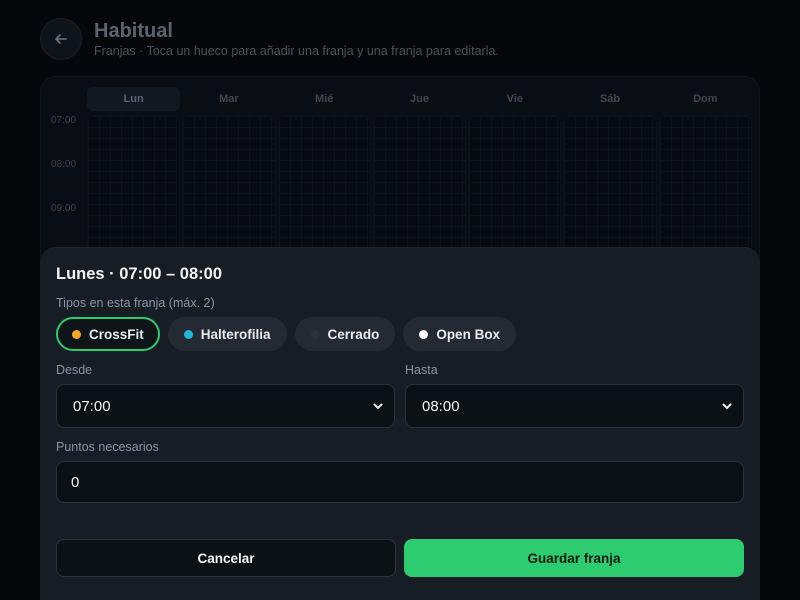 The height and width of the screenshot is (600, 800). I want to click on type-chip-cerrado: Cerrado, so click(345, 334).